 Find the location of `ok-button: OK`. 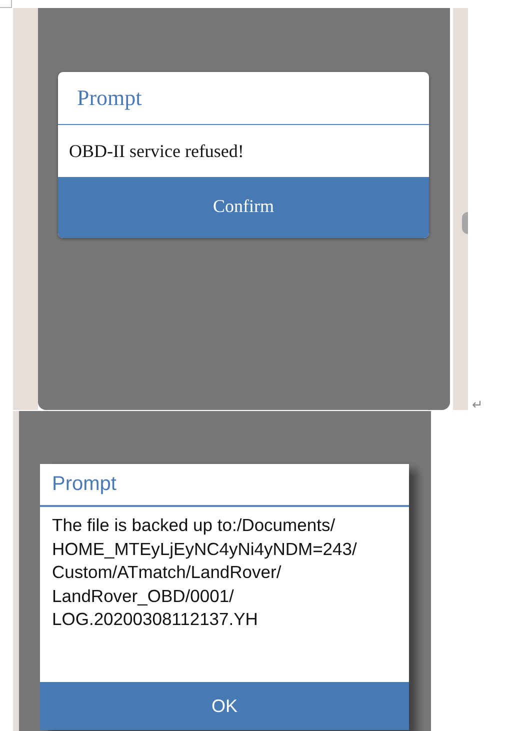

ok-button: OK is located at coordinates (224, 706).